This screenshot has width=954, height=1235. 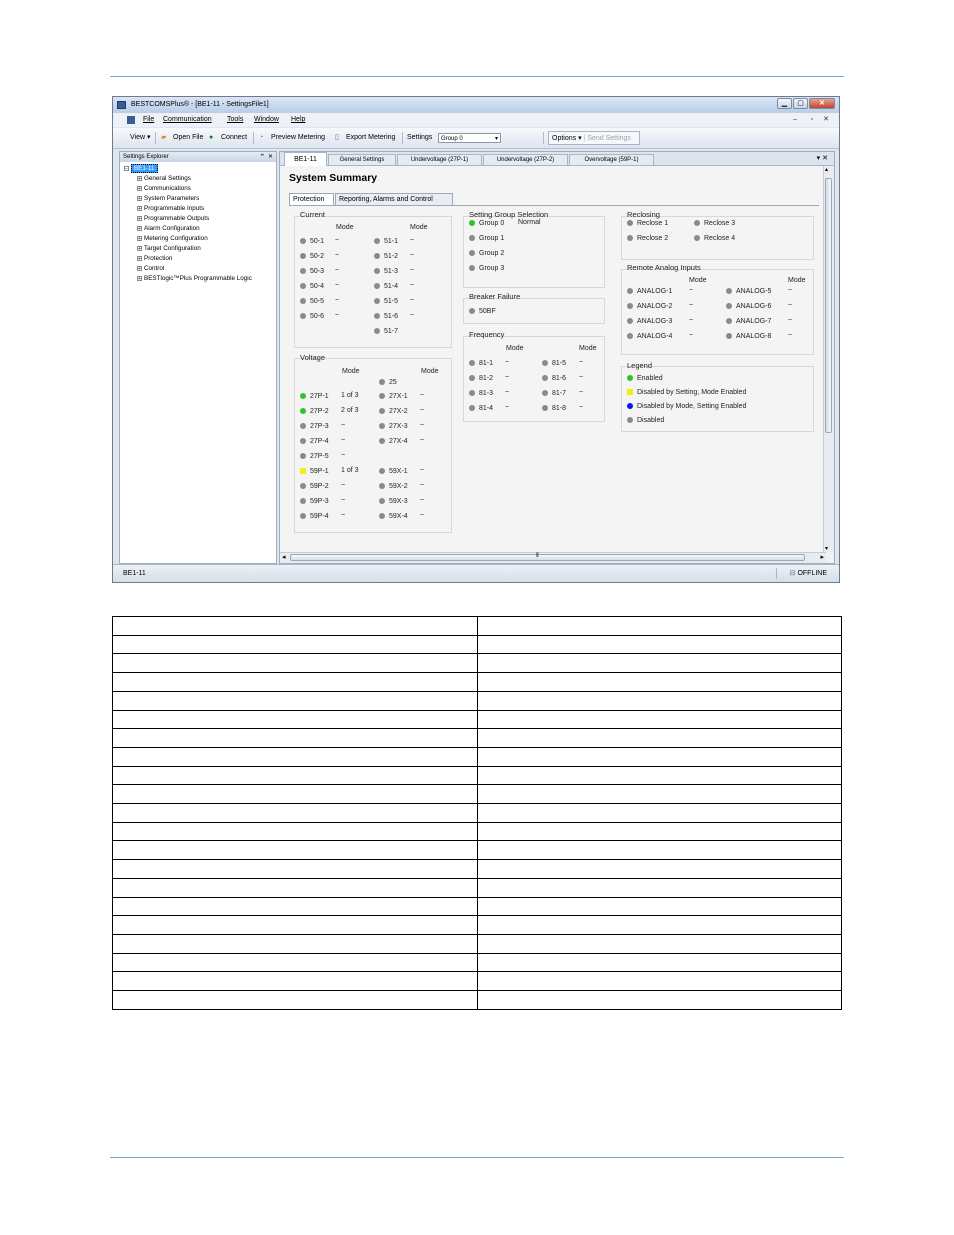 What do you see at coordinates (235, 120) in the screenshot?
I see `menu-tools: Tools` at bounding box center [235, 120].